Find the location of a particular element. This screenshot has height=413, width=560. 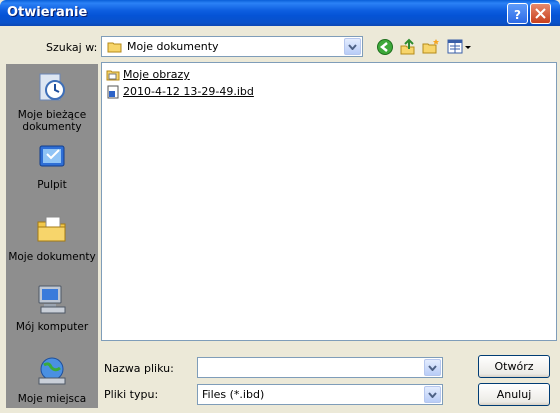

open-button: Otwórz is located at coordinates (514, 366).